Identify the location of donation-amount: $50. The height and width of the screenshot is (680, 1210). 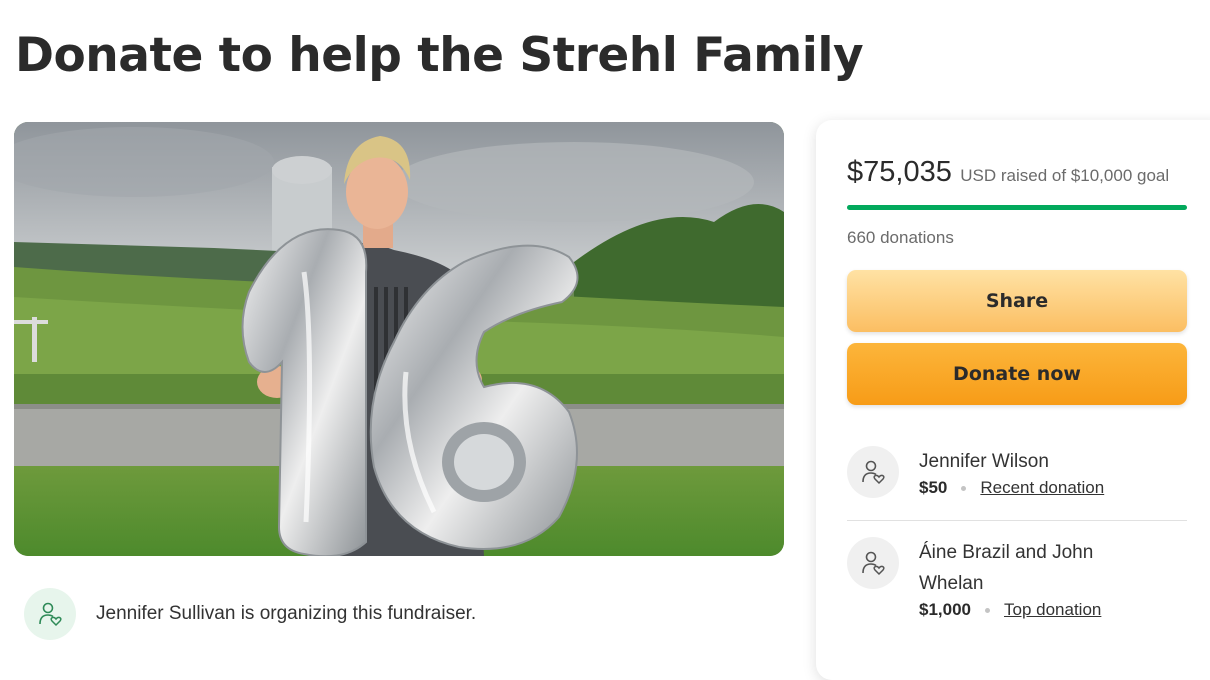
(933, 487).